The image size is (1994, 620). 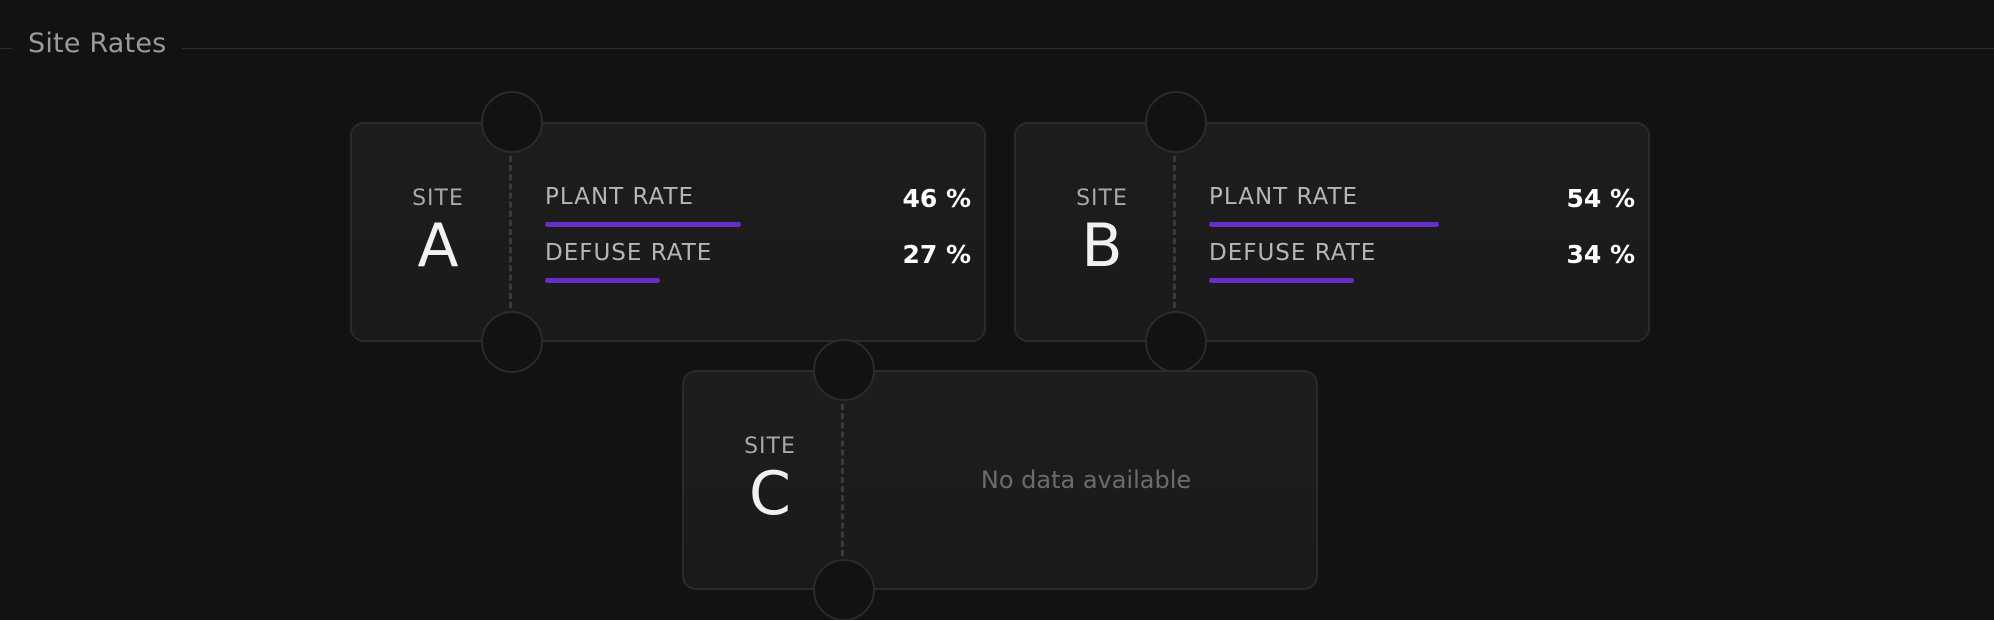 I want to click on site-card-c: SITE C No data available, so click(x=1000, y=479).